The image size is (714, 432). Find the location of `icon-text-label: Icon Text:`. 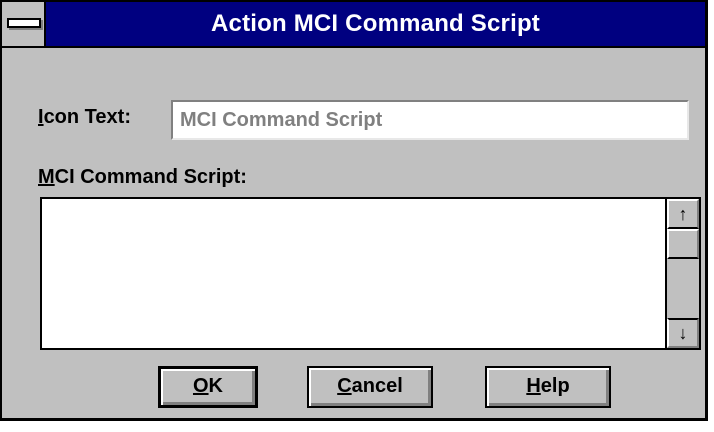

icon-text-label: Icon Text: is located at coordinates (84, 117).